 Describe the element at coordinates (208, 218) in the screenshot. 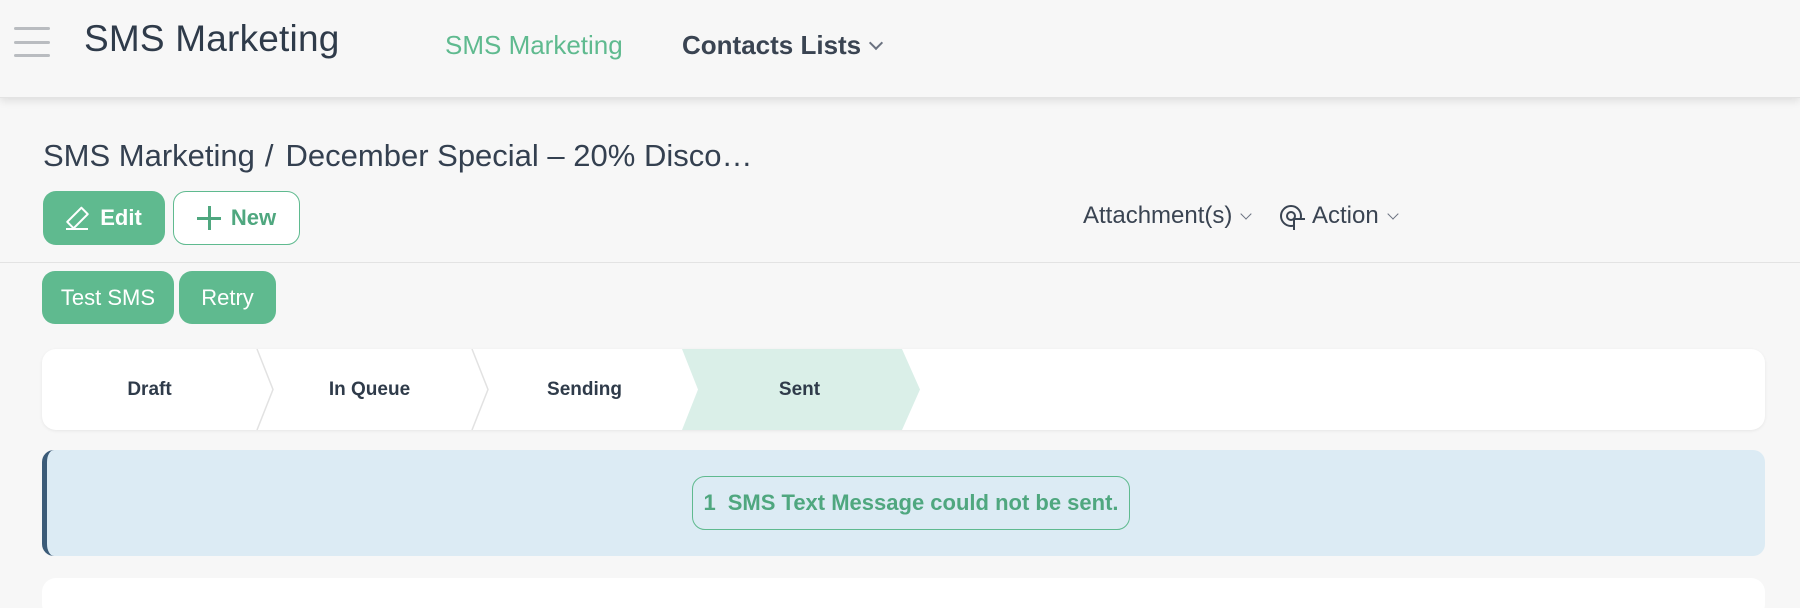

I see `plus-icon` at that location.